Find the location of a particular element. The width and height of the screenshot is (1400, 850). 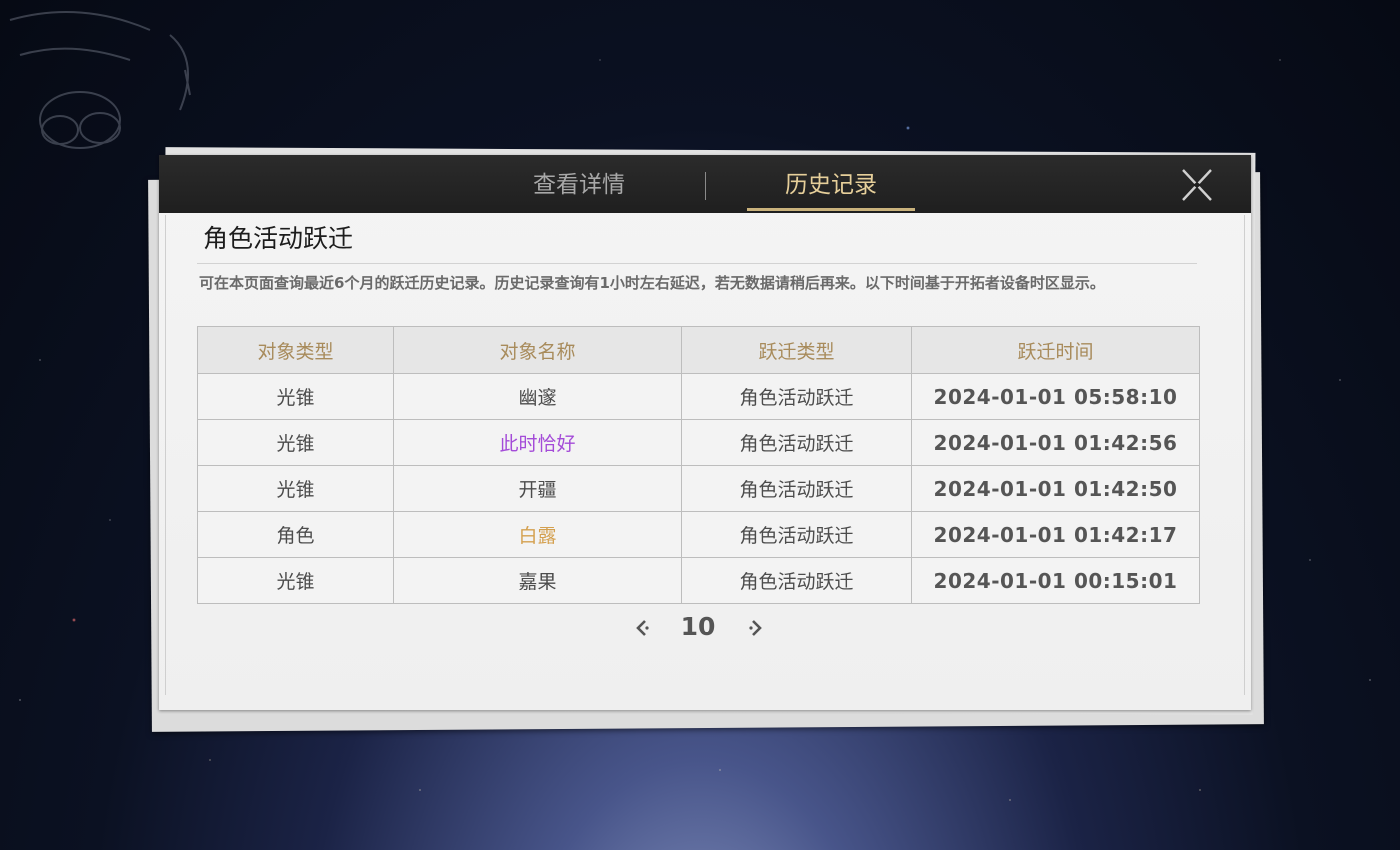

cell-item-type: 角色 is located at coordinates (295, 534).